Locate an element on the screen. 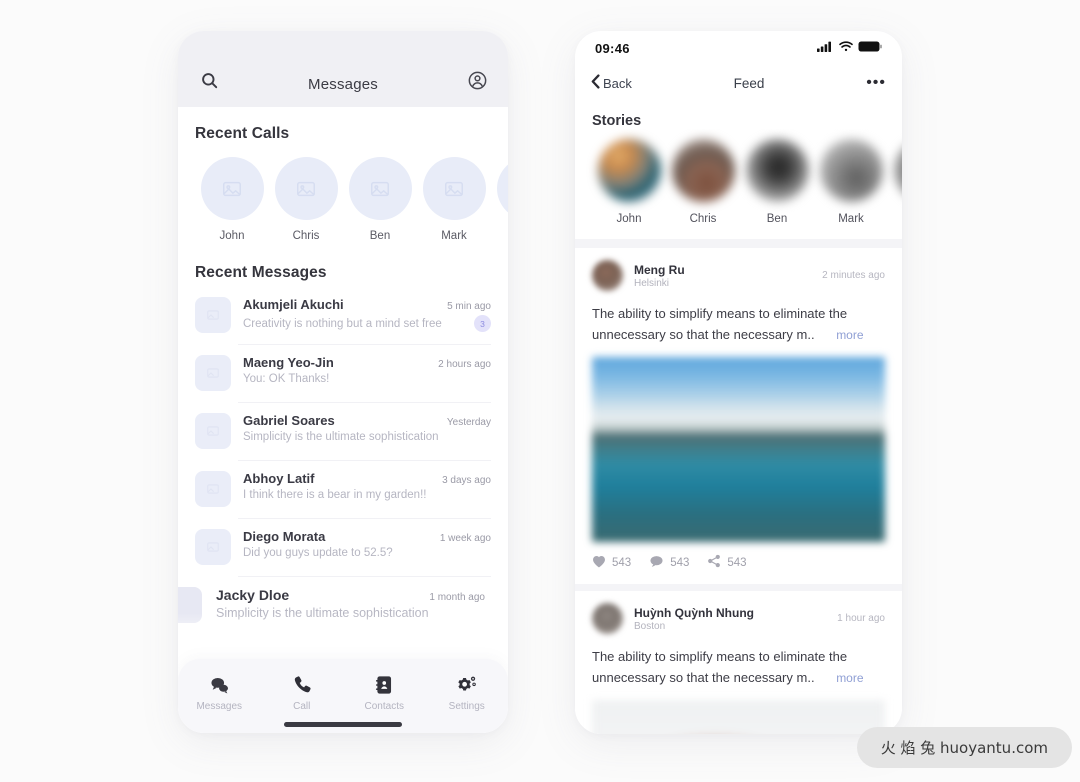 This screenshot has height=782, width=1080. call-contact: Mark is located at coordinates (454, 199).